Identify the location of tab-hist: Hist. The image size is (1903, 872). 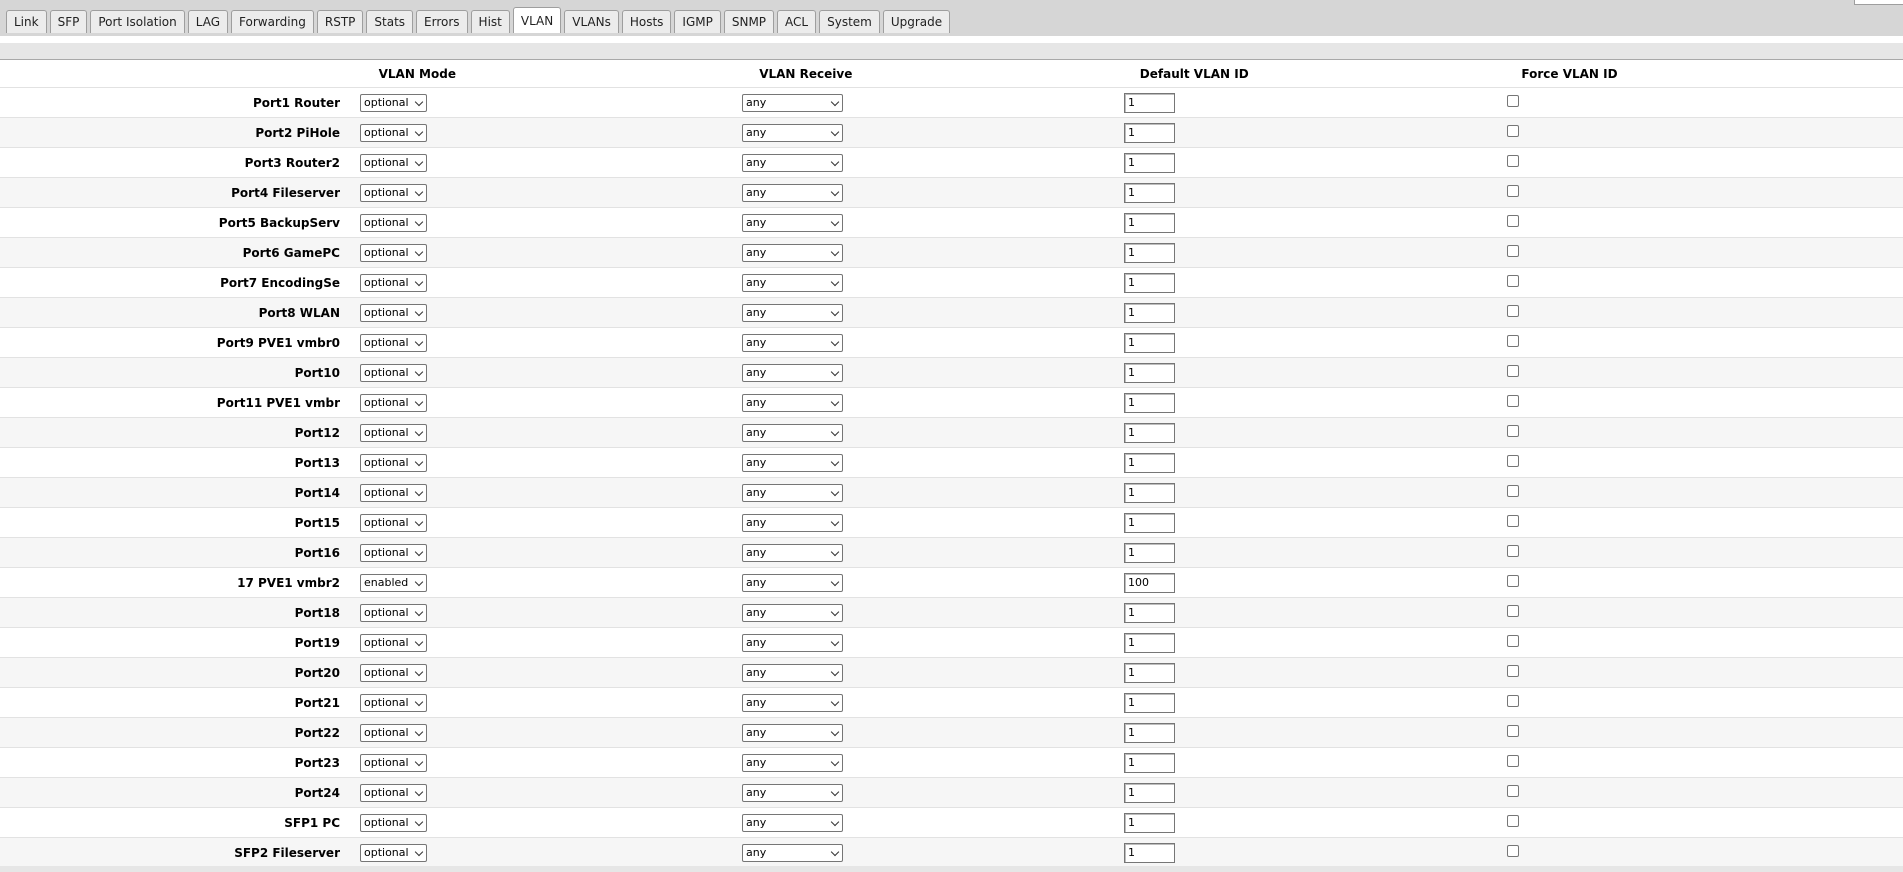
(490, 21).